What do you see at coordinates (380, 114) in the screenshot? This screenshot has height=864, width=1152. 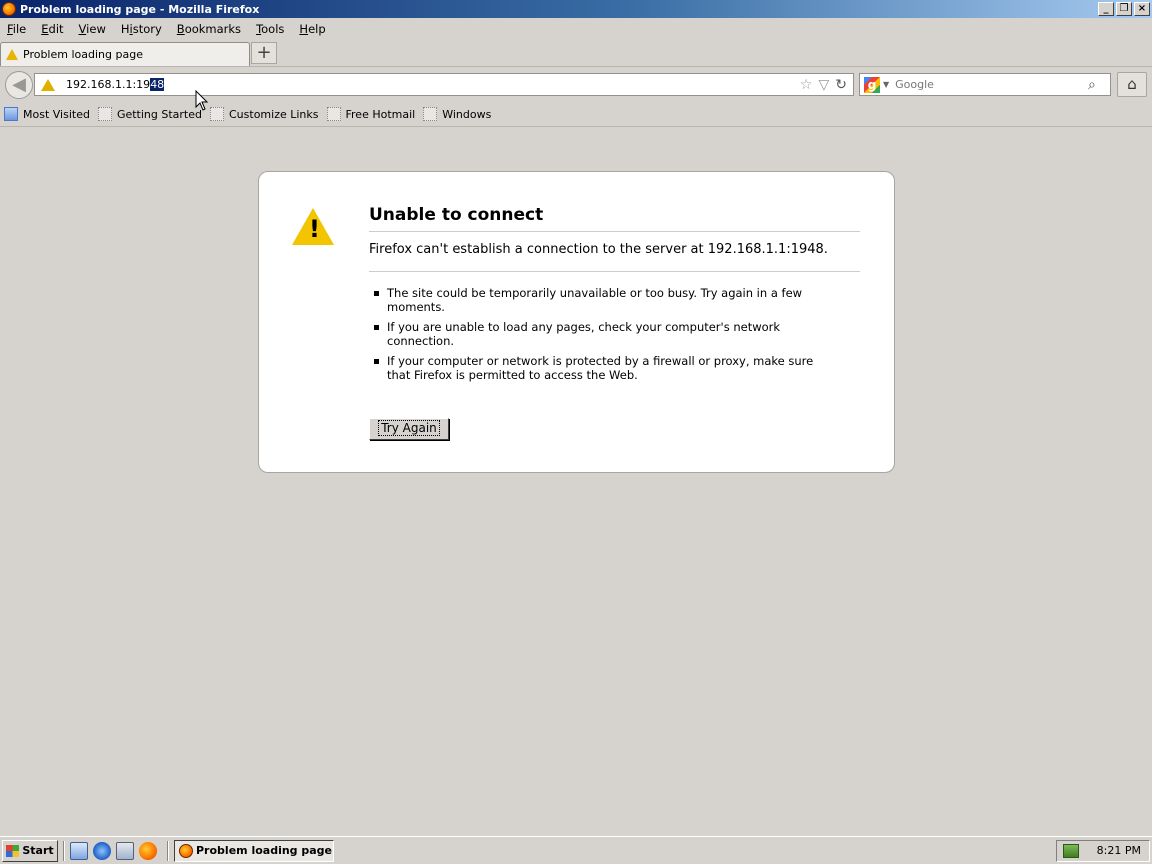 I see `bookmark-label: Free Hotmail` at bounding box center [380, 114].